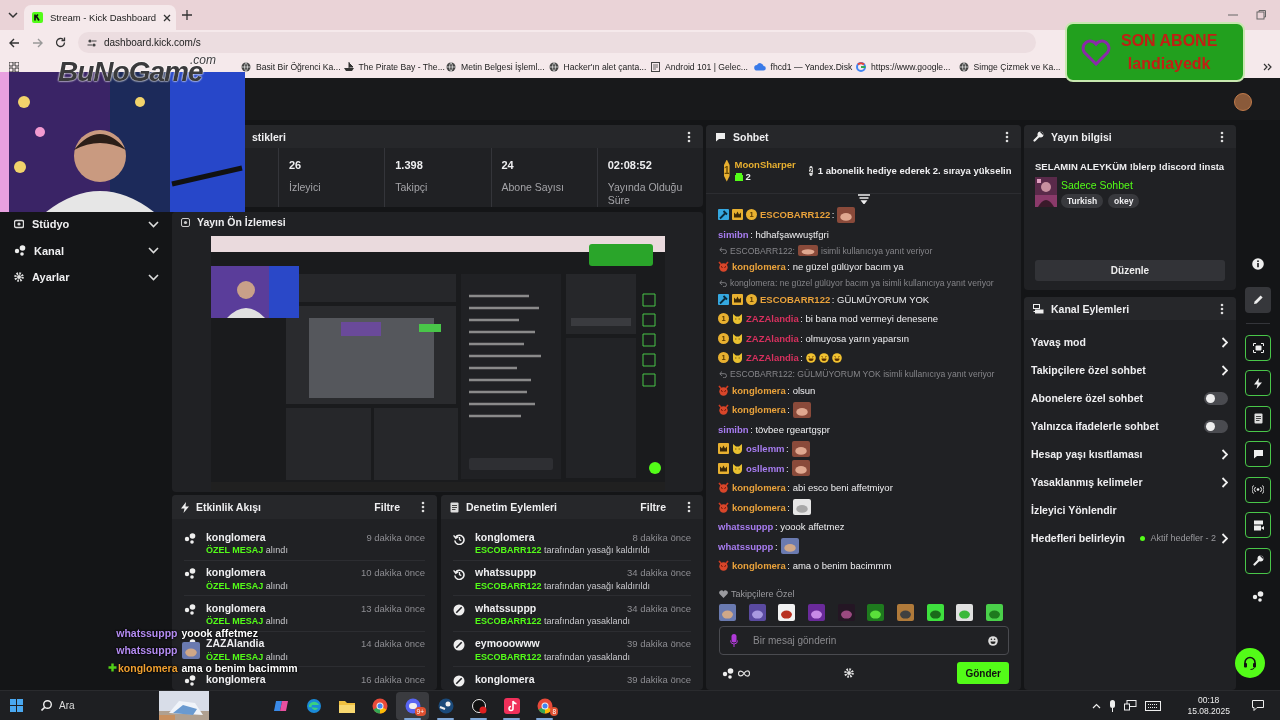 The height and width of the screenshot is (720, 1280). I want to click on apps-icon, so click(14, 66).